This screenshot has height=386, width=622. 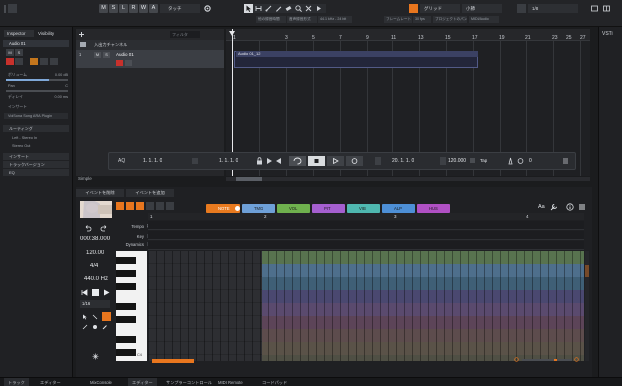 What do you see at coordinates (249, 179) in the screenshot?
I see `scrollbar-thumb` at bounding box center [249, 179].